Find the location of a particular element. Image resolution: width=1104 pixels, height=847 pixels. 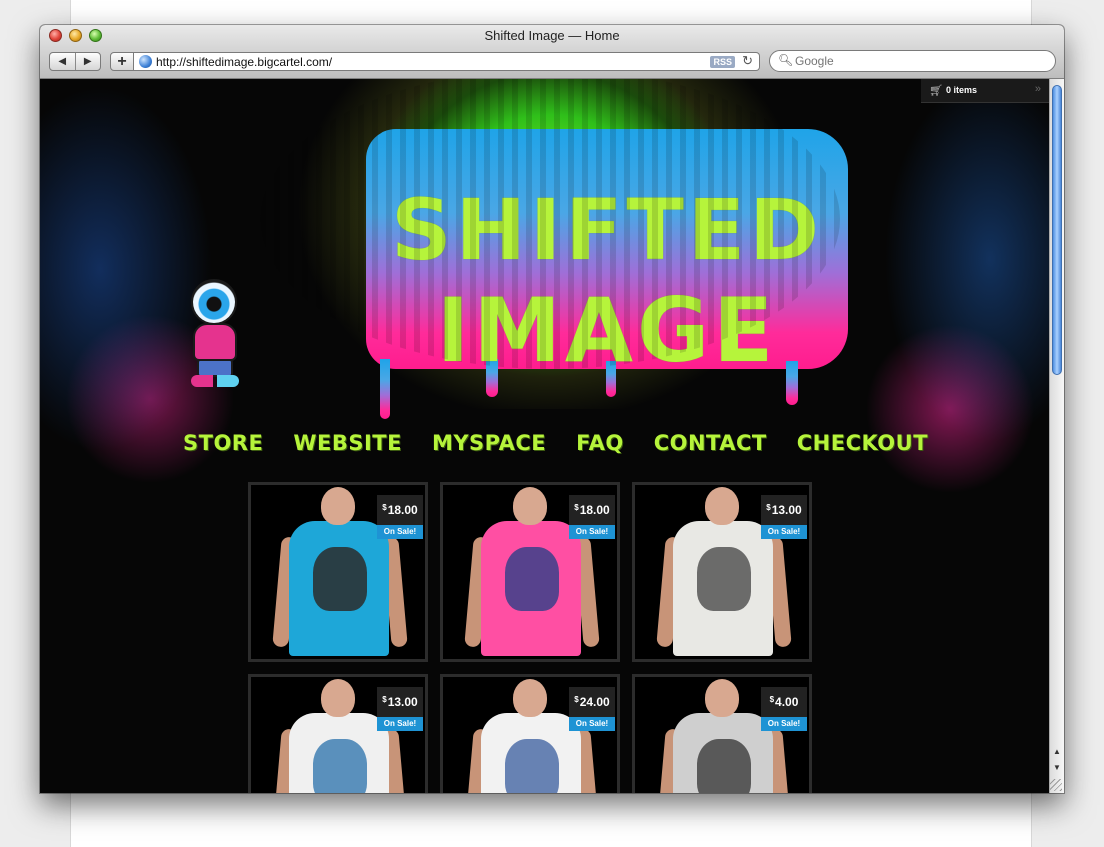

window-resize-grip is located at coordinates (1056, 785).